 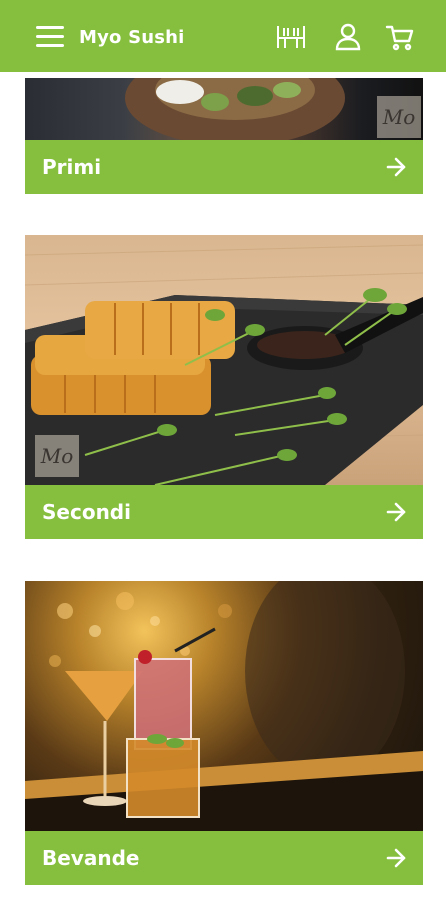 I want to click on shopping-cart-icon, so click(x=400, y=37).